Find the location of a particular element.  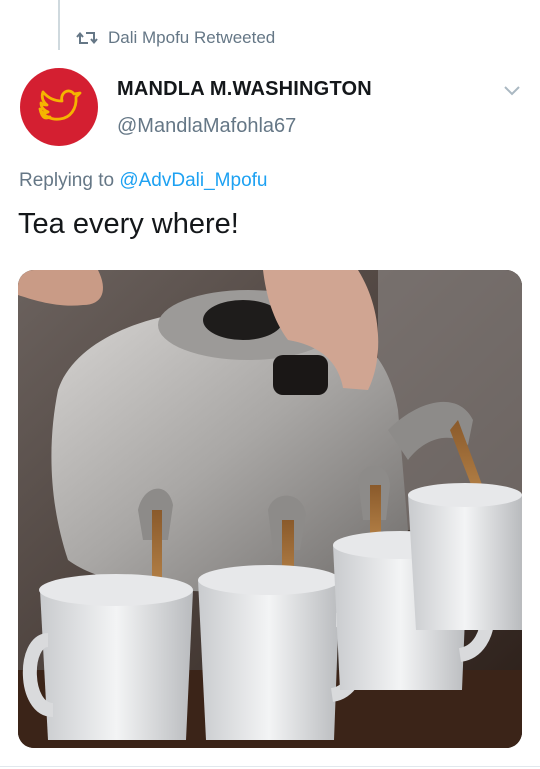

retweet-context: Dali Mpofu Retweeted is located at coordinates (175, 38).